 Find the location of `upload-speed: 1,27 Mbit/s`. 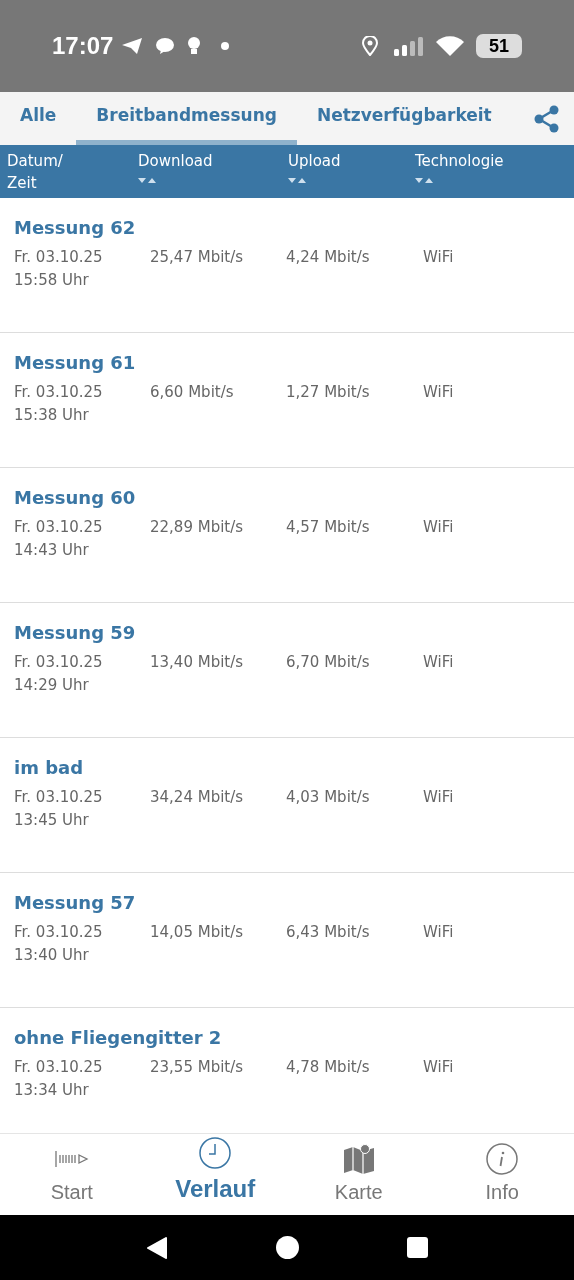

upload-speed: 1,27 Mbit/s is located at coordinates (328, 392).